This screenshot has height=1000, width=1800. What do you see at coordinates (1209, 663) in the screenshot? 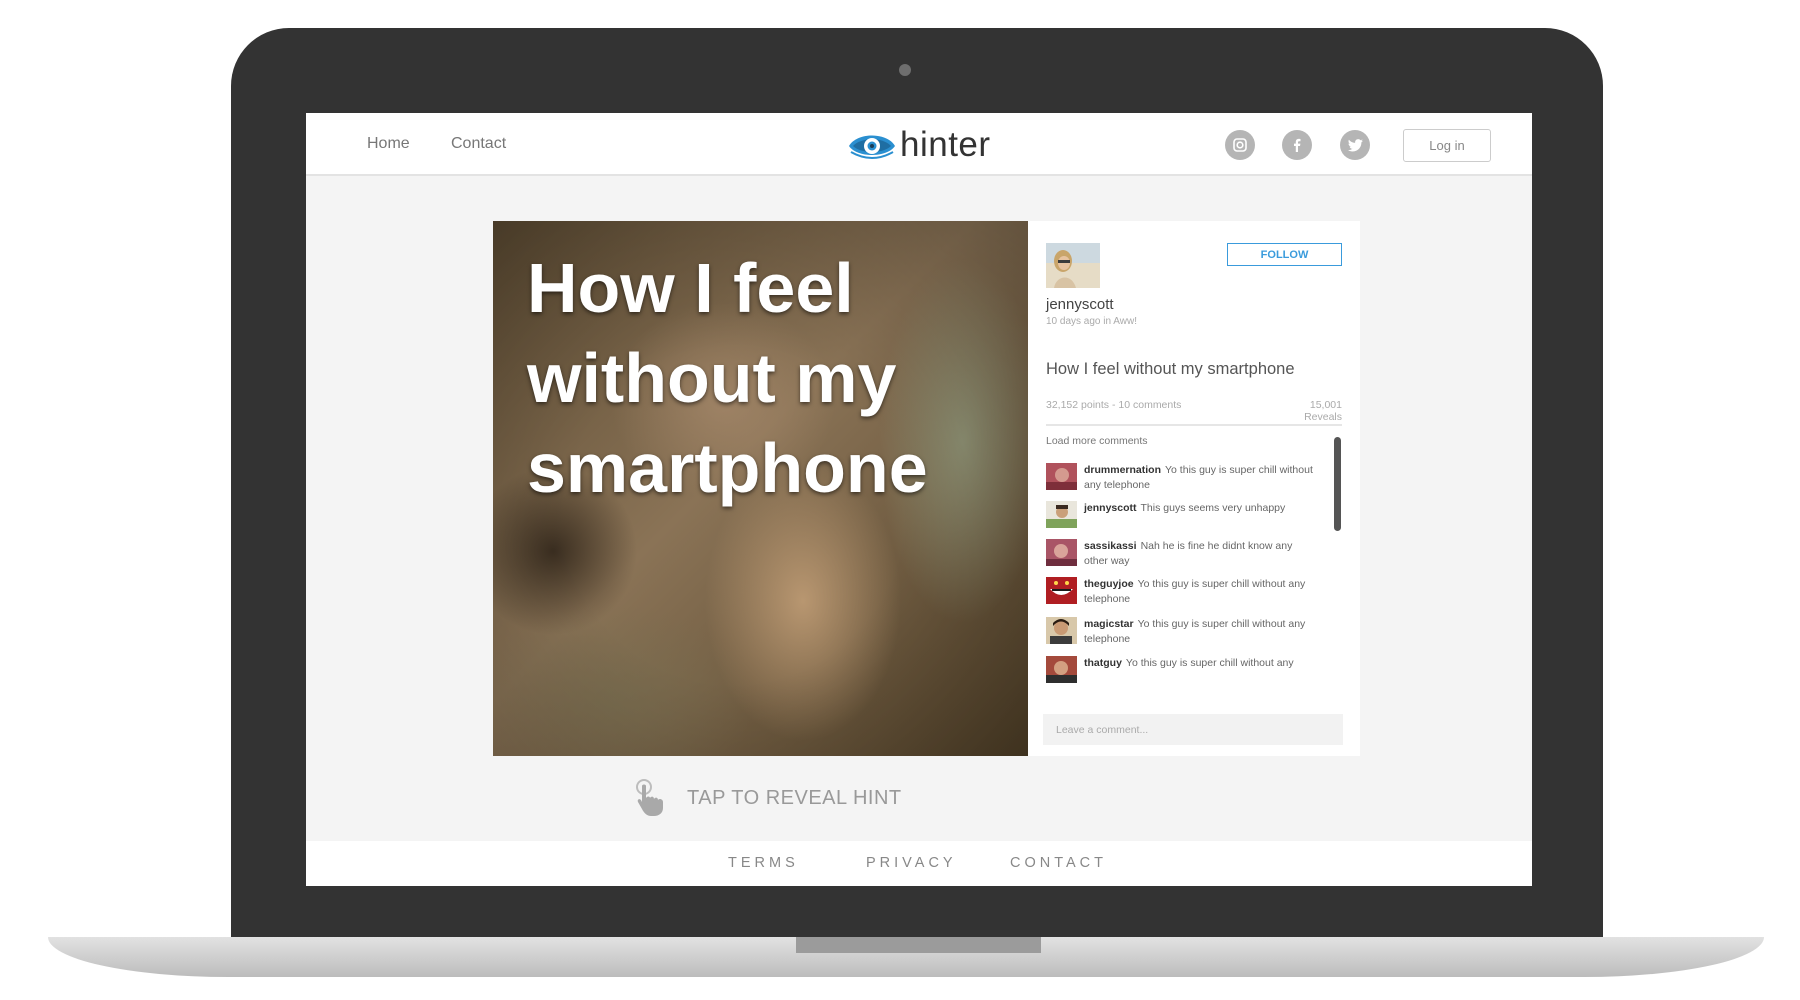
I see `comment-text: Yo this guy is super chill without any` at bounding box center [1209, 663].